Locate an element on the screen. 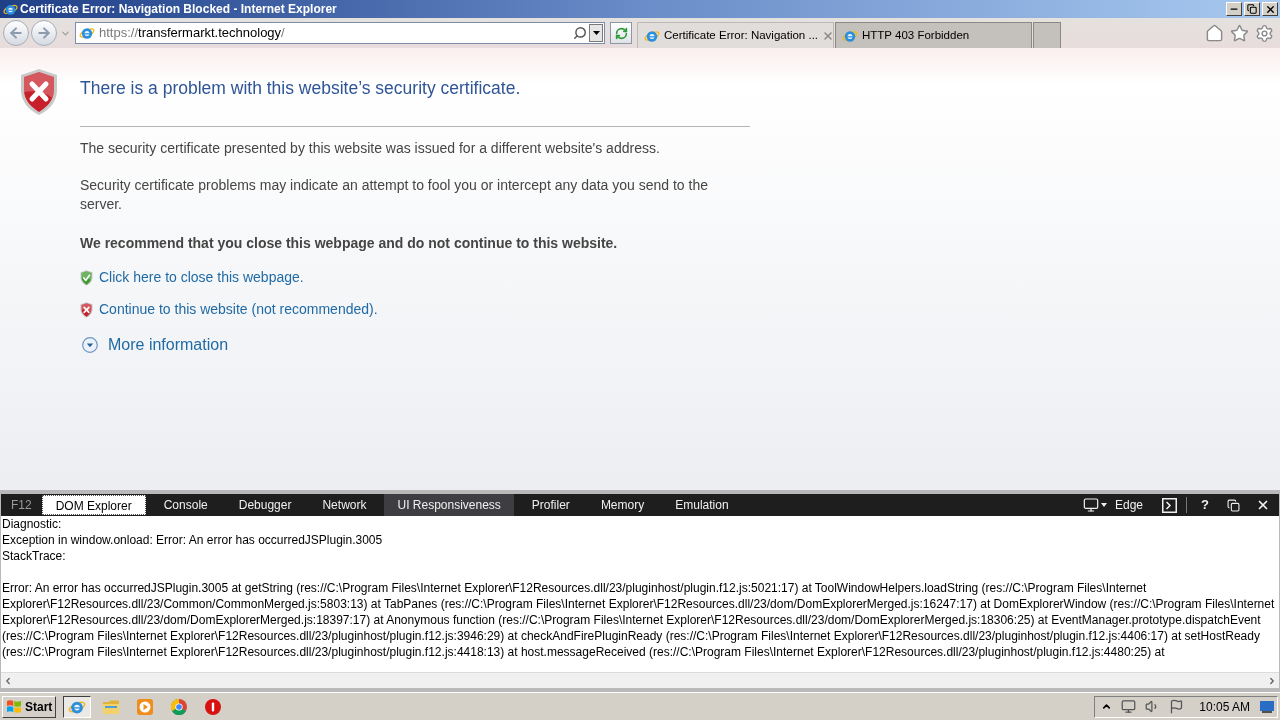 This screenshot has width=1280, height=720. flag-icon is located at coordinates (1177, 706).